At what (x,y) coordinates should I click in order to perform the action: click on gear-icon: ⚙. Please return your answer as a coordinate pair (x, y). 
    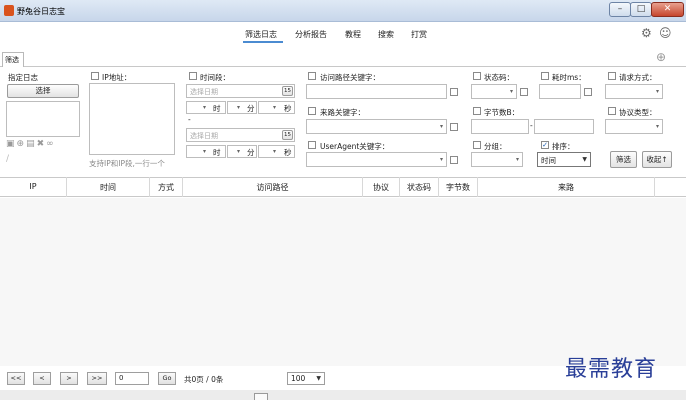
    Looking at the image, I should click on (646, 33).